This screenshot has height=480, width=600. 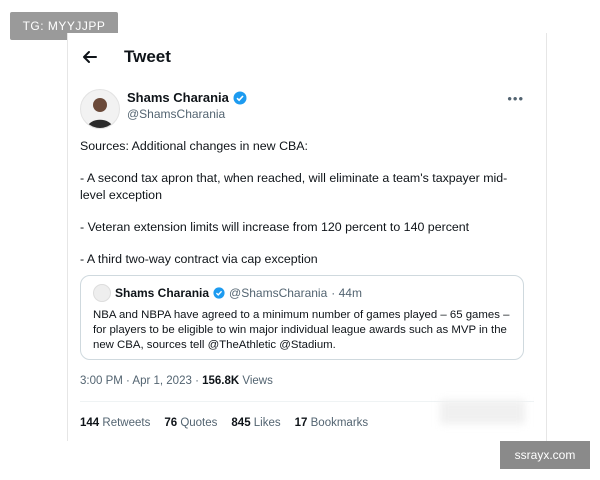 What do you see at coordinates (141, 381) in the screenshot?
I see `tweet-timestamp: 3:00 PM · Apr 1, 2023 ·` at bounding box center [141, 381].